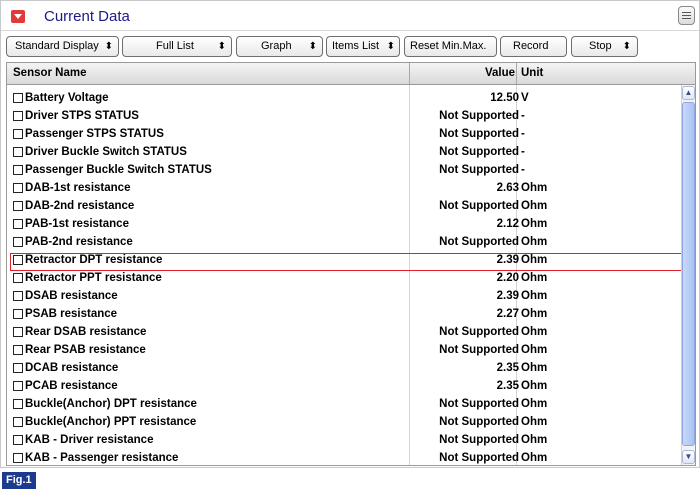  I want to click on reset-min-max-label: Reset Min.Max., so click(448, 46).